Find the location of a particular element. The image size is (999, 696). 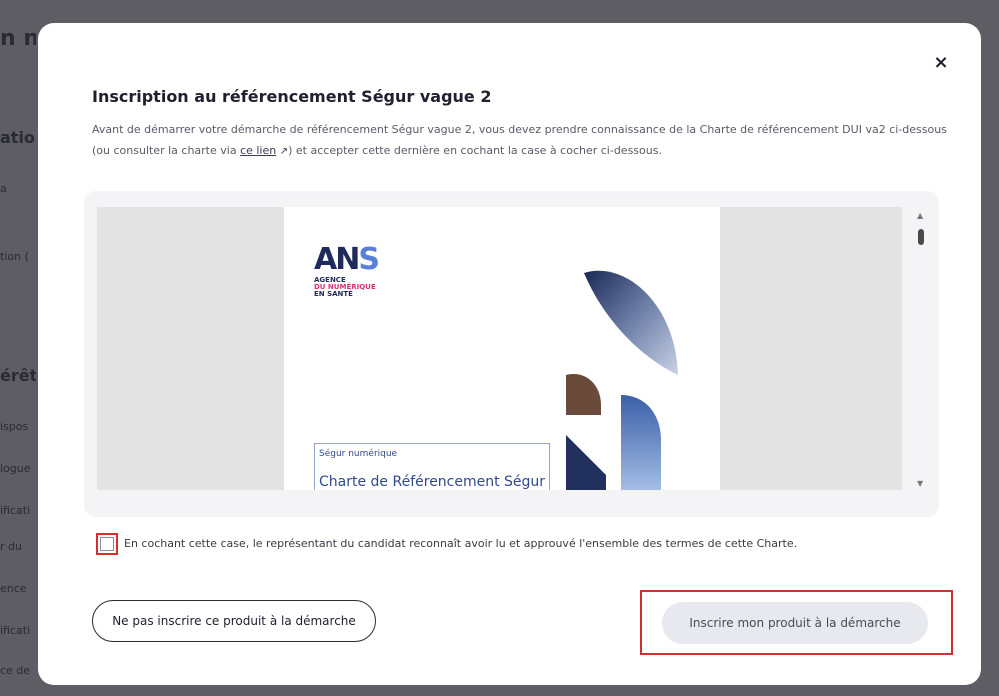

page-title: n n is located at coordinates (18, 38).